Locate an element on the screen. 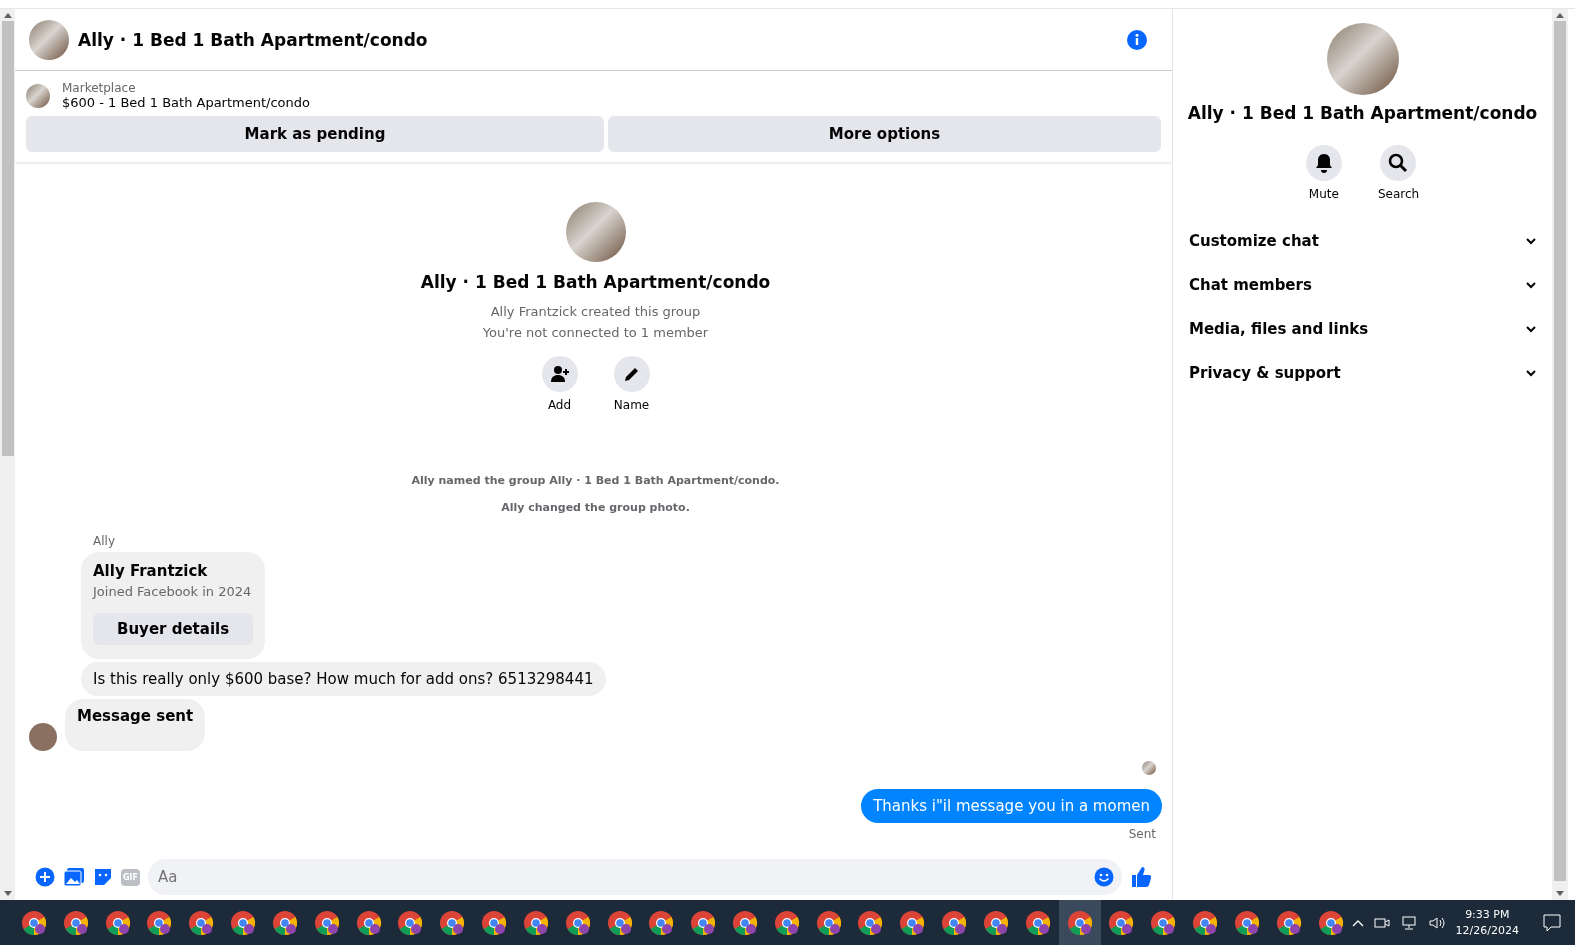  plus-icon is located at coordinates (45, 877).